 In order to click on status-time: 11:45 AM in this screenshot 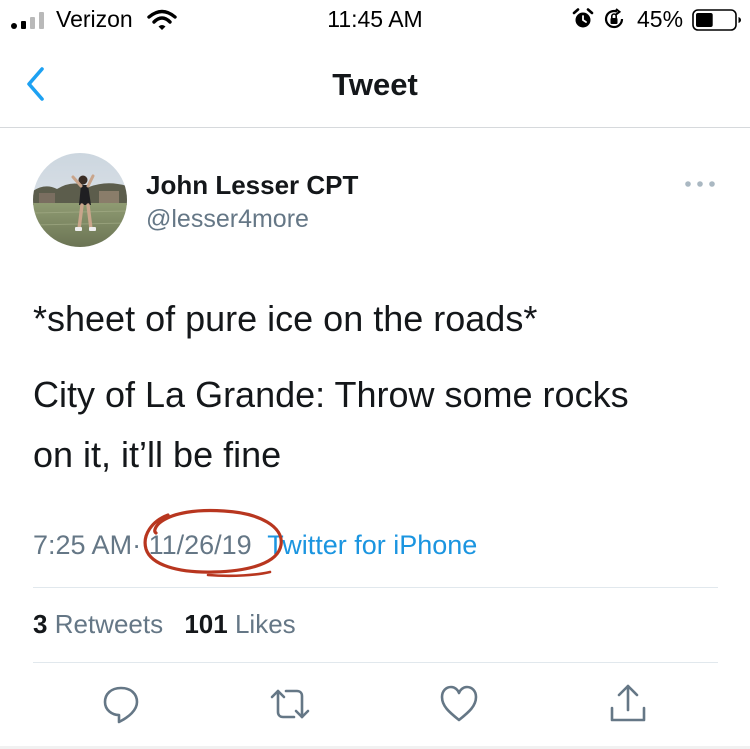, I will do `click(375, 19)`.